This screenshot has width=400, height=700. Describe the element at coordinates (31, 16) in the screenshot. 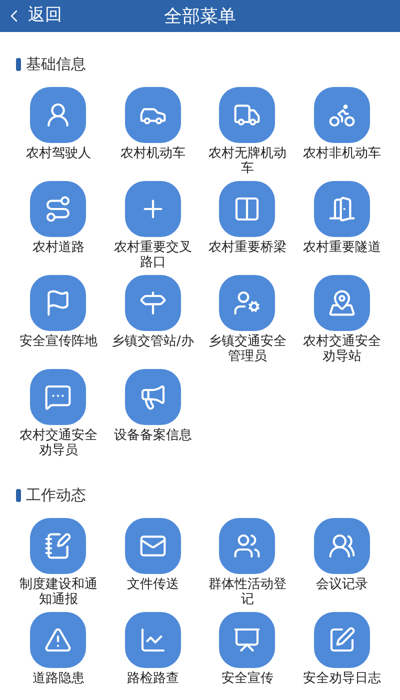

I see `back-button: 返回` at that location.